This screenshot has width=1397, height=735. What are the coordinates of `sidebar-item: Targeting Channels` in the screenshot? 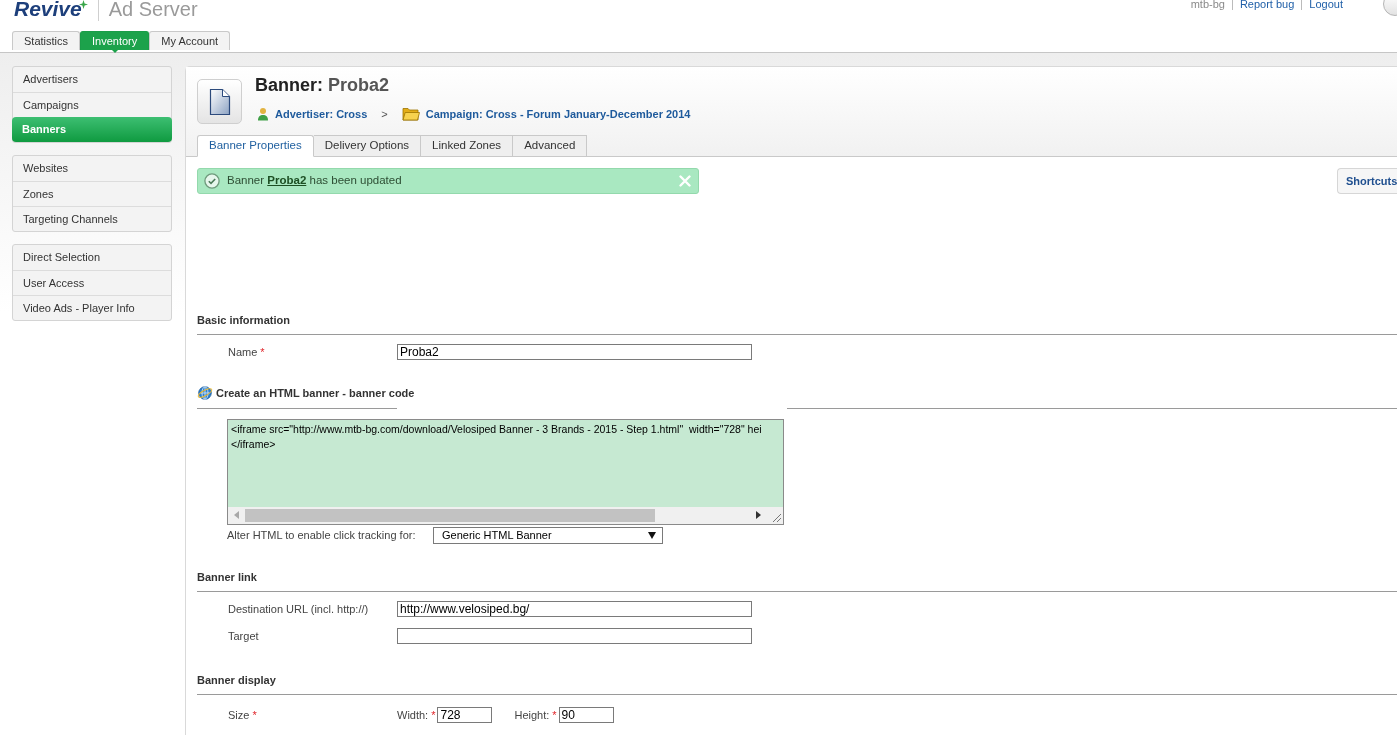 It's located at (92, 218).